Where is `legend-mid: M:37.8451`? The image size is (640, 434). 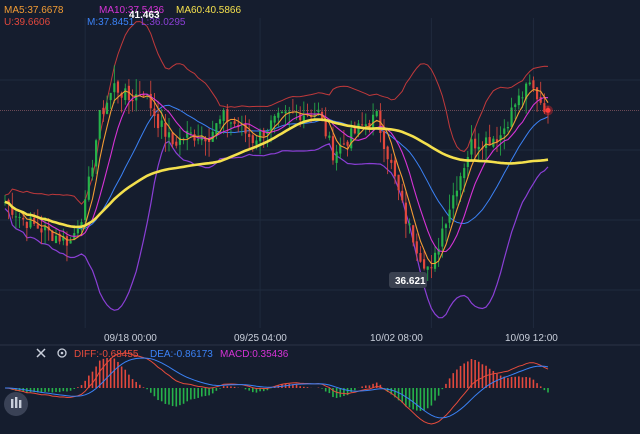 legend-mid: M:37.8451 is located at coordinates (111, 22).